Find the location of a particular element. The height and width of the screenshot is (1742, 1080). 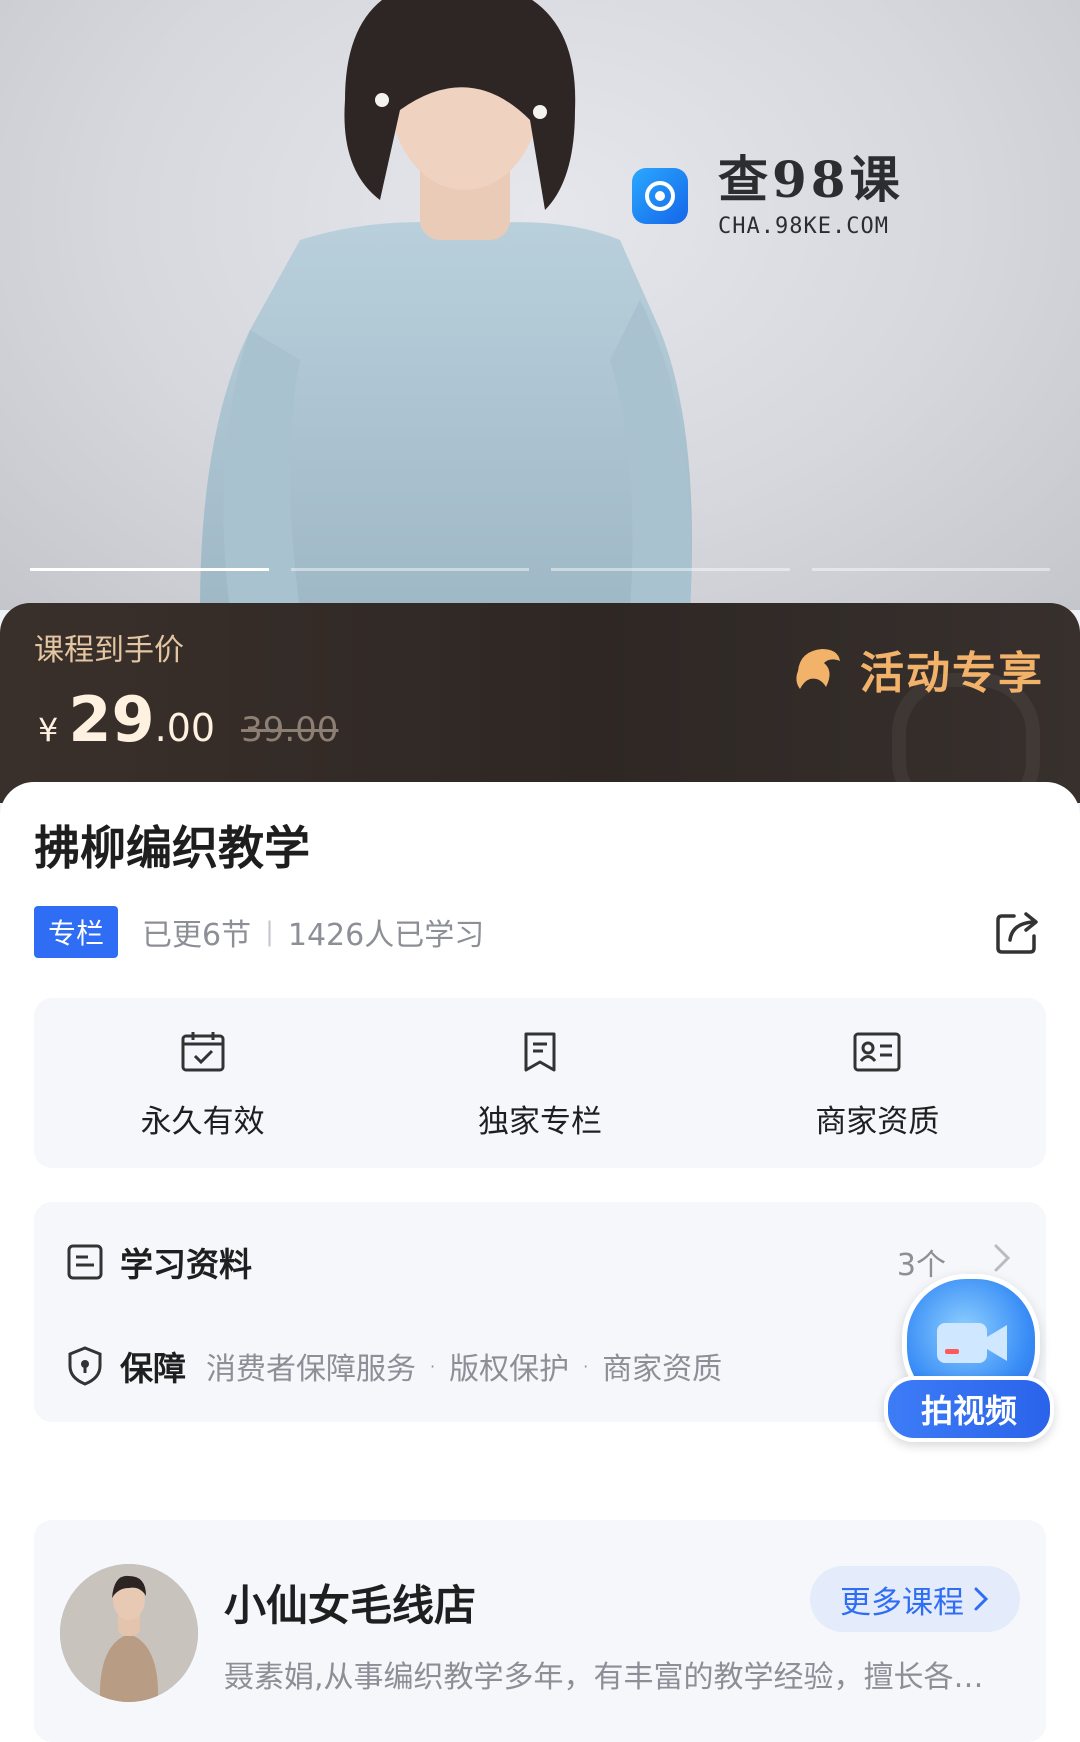

calendar-check-icon is located at coordinates (203, 1052).